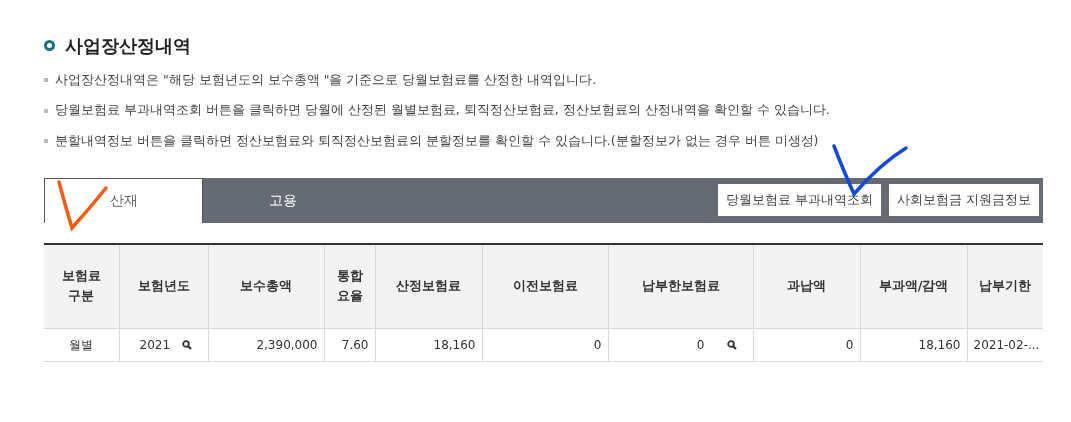 The image size is (1071, 422). I want to click on table-cell: 2,390,000, so click(266, 345).